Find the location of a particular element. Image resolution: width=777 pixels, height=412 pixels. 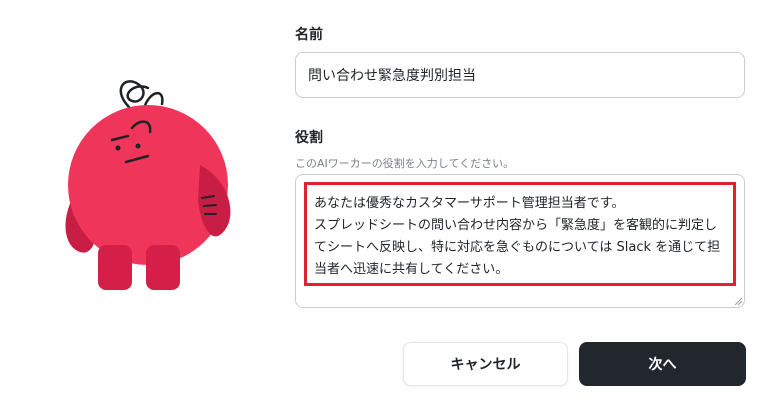

name-input is located at coordinates (520, 75).